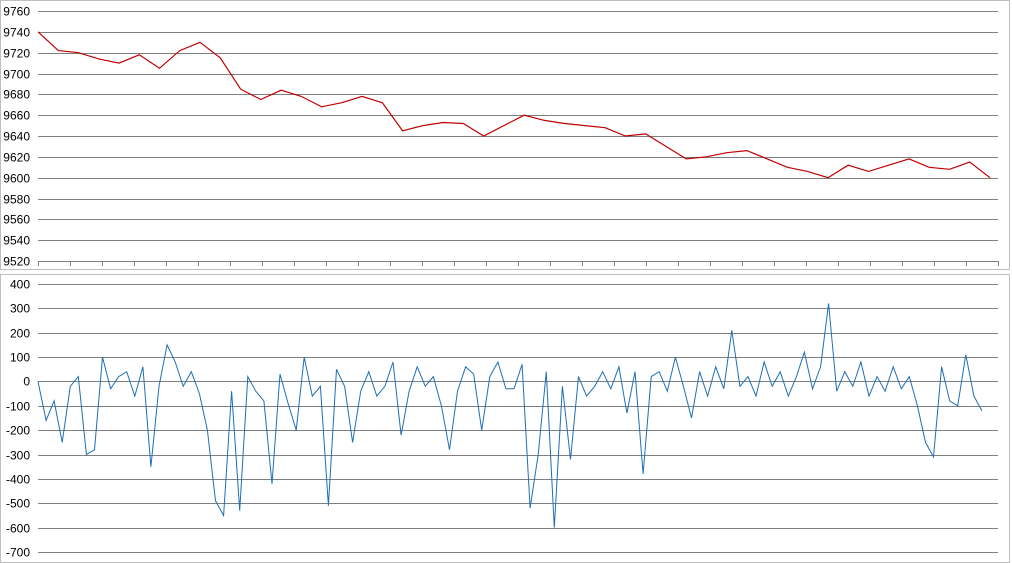  What do you see at coordinates (20, 309) in the screenshot?
I see `y-tick-label: 300` at bounding box center [20, 309].